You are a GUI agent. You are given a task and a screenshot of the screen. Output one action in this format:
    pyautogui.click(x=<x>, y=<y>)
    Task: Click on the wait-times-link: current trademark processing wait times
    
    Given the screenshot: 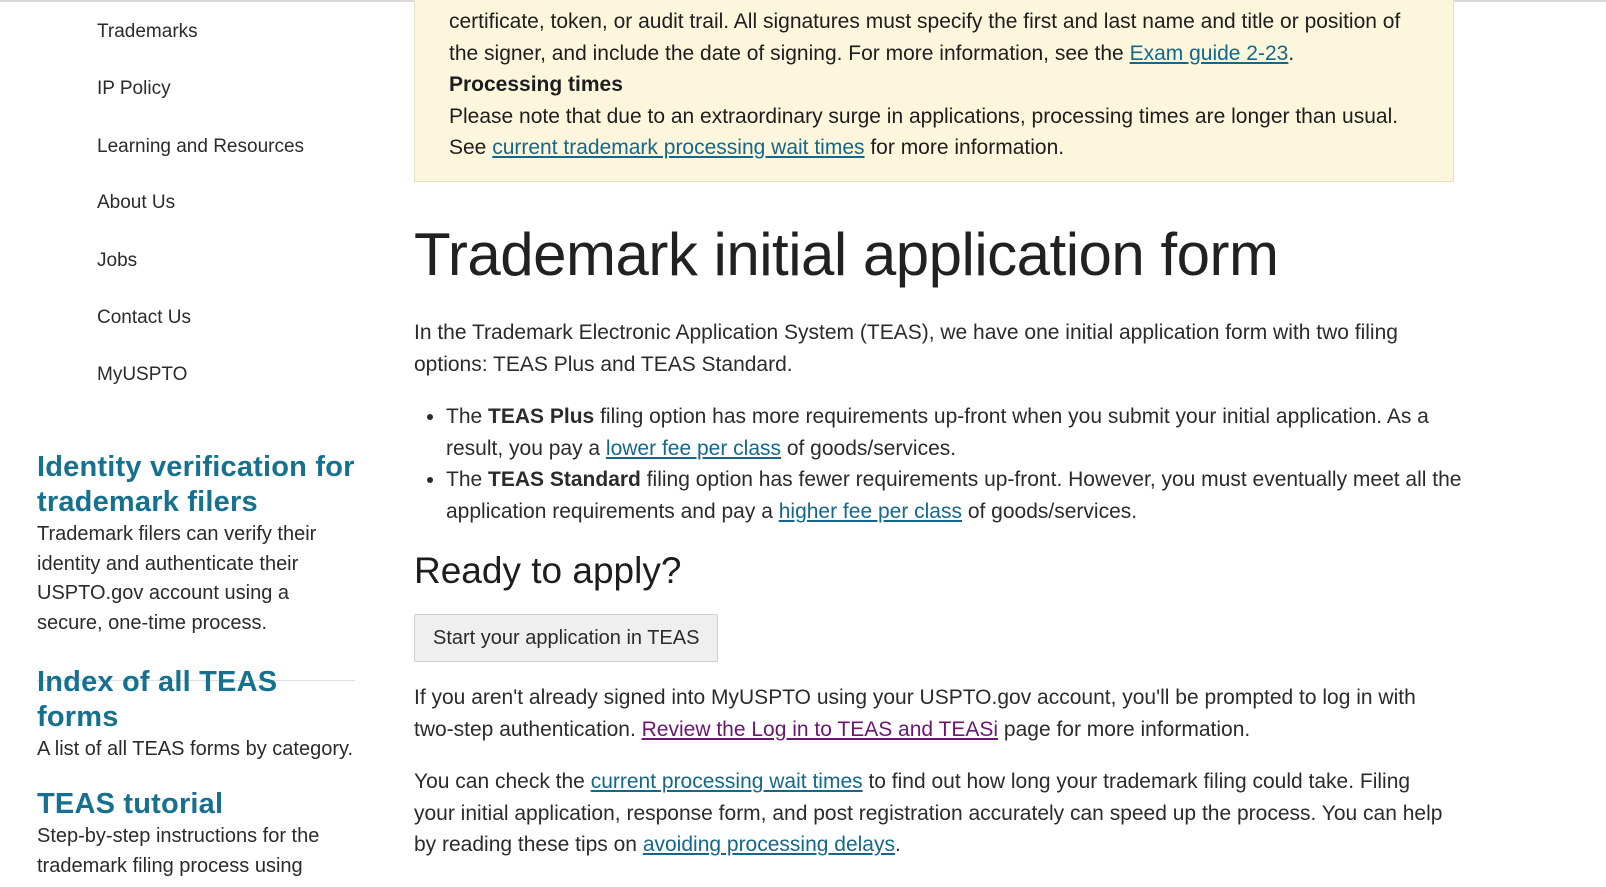 What is the action you would take?
    pyautogui.click(x=678, y=147)
    